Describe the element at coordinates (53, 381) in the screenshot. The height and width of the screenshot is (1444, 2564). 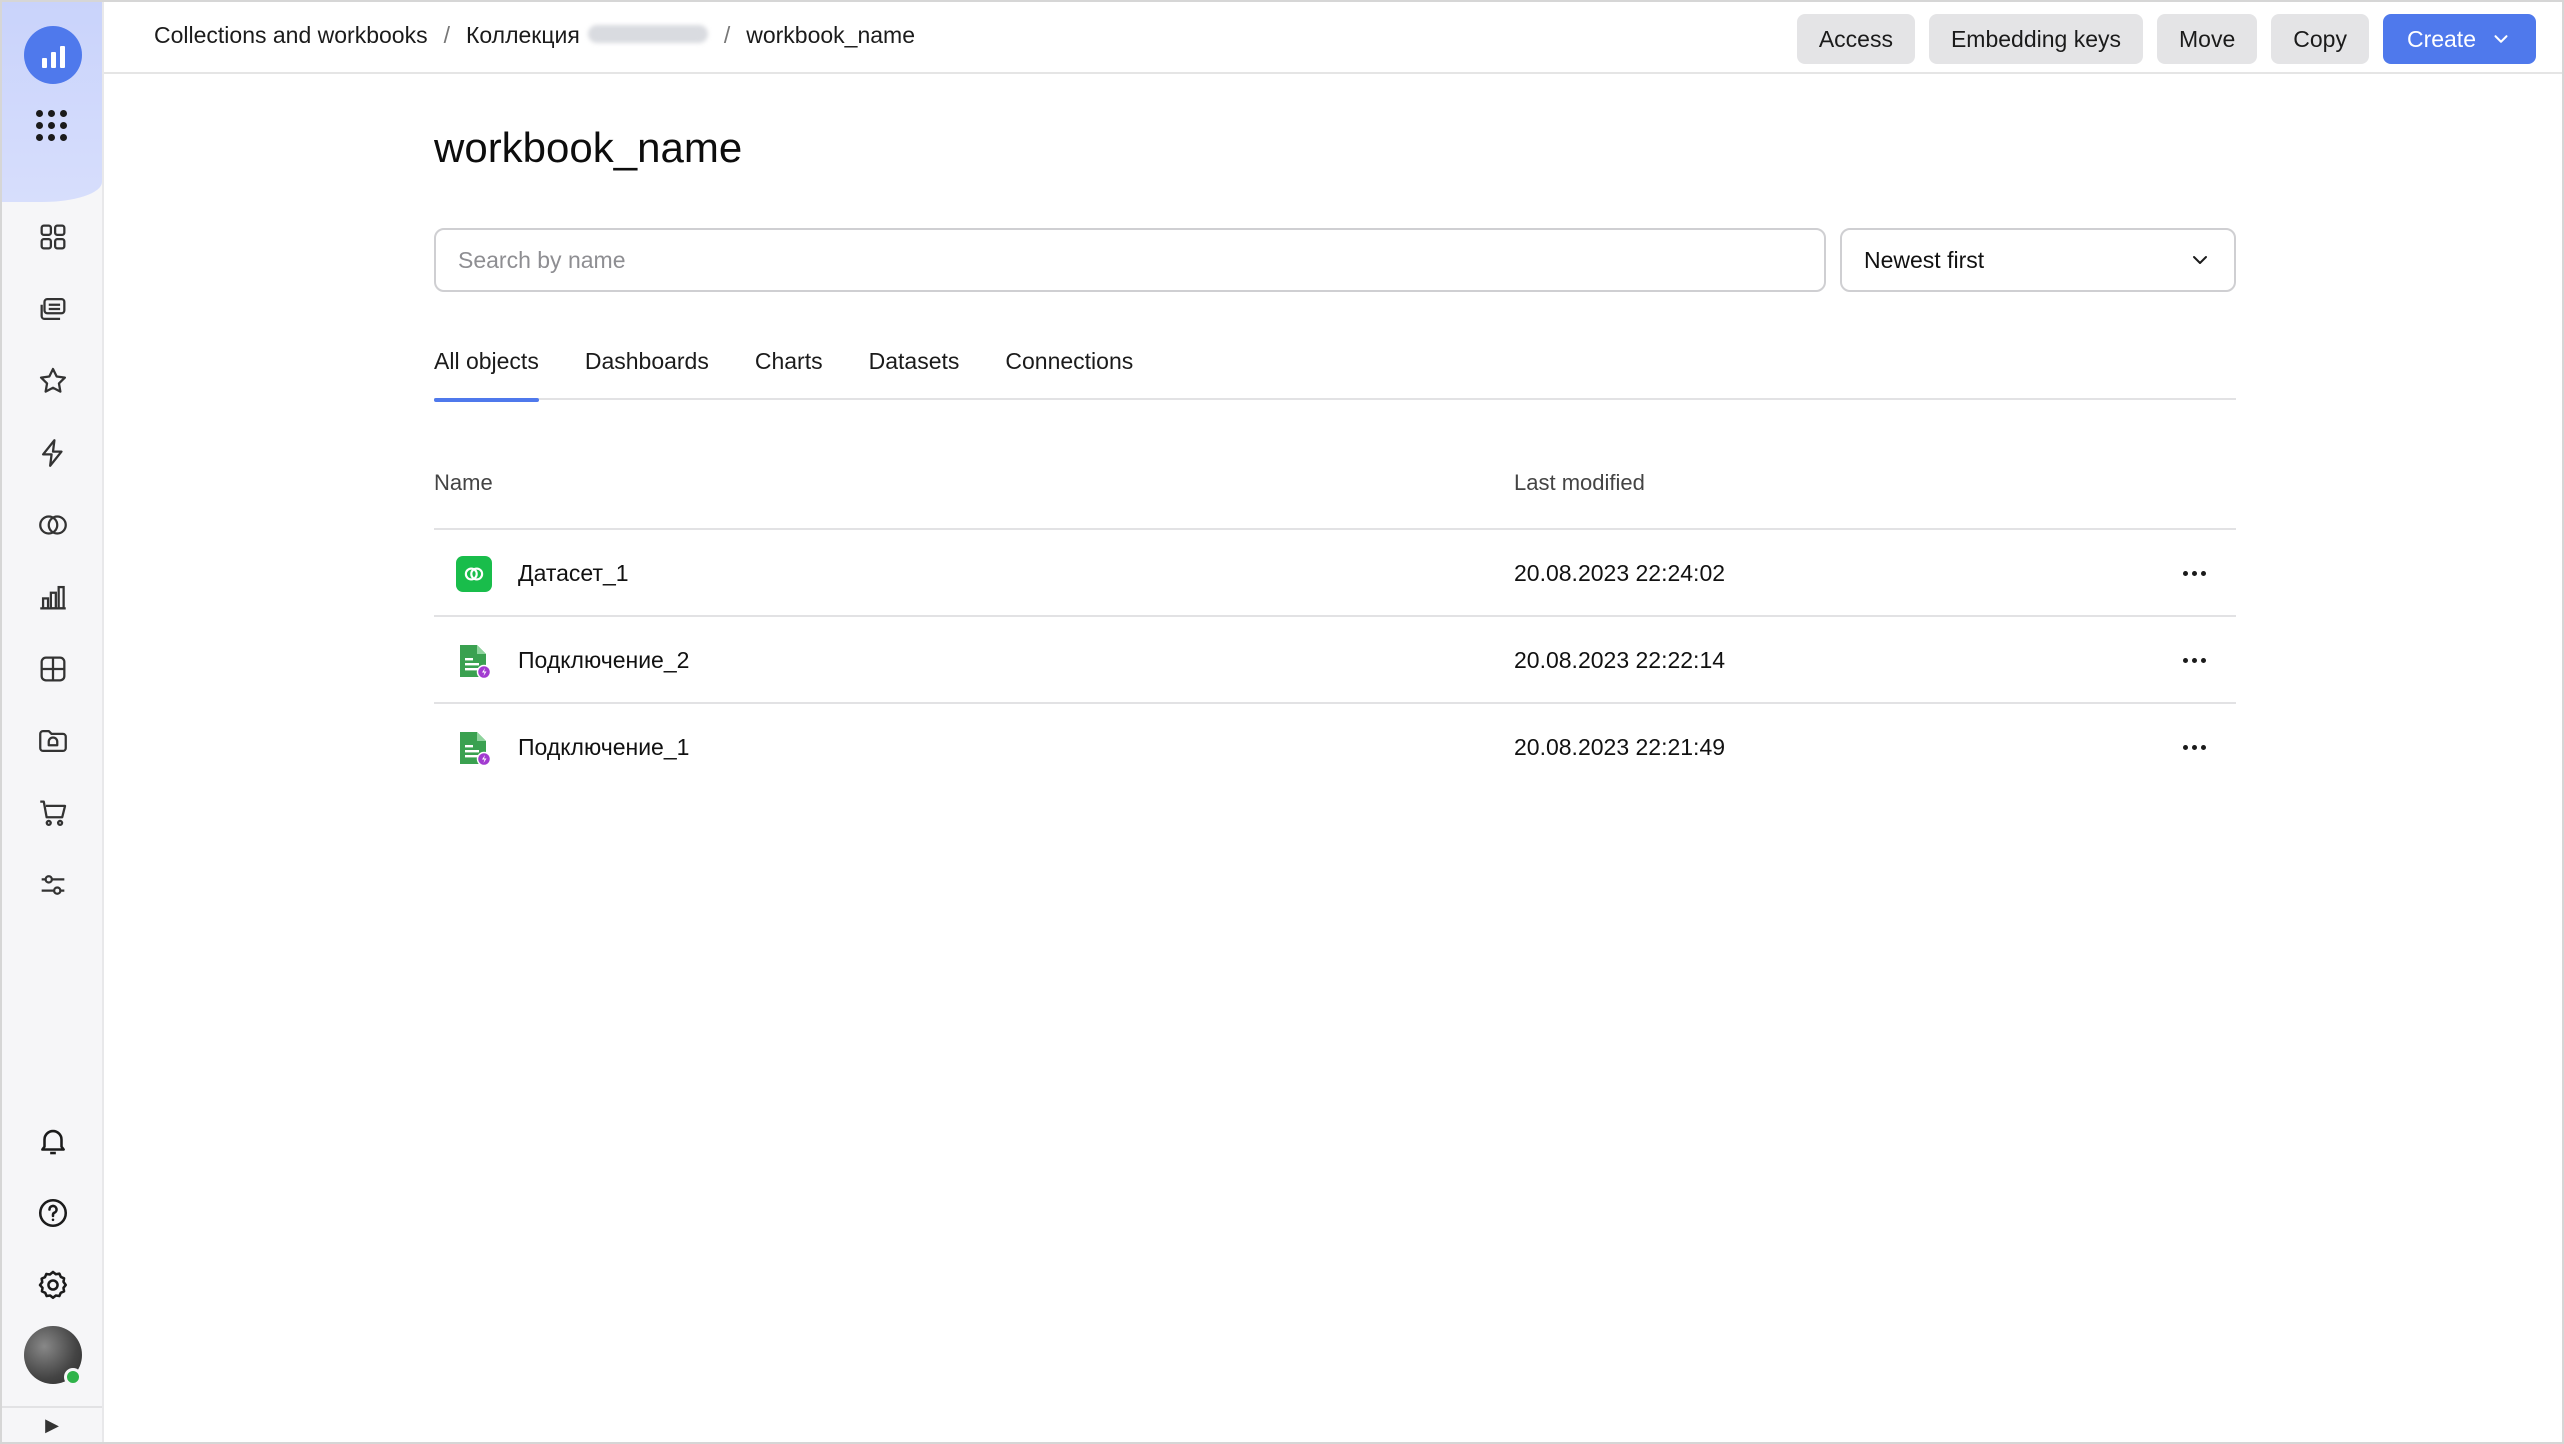
I see `favorites-icon` at that location.